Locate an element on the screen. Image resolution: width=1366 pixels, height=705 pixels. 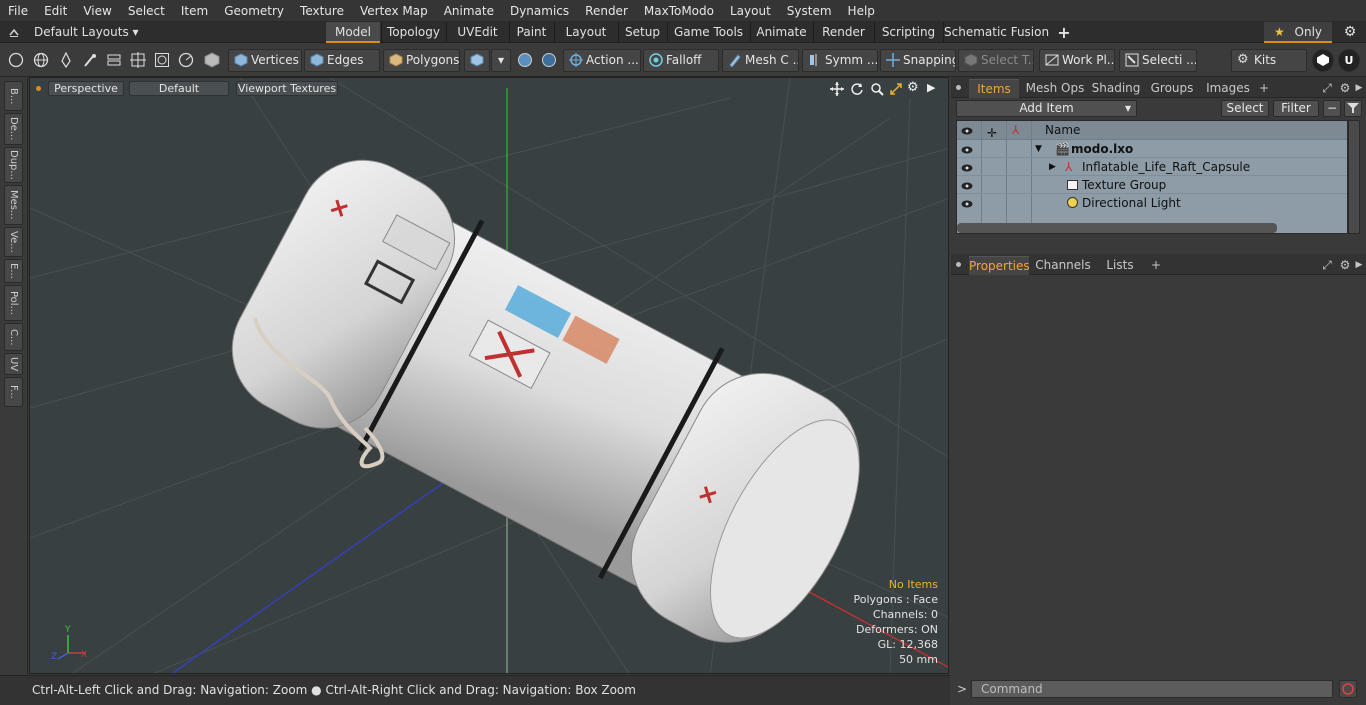
tab-topology: Topology is located at coordinates (413, 32).